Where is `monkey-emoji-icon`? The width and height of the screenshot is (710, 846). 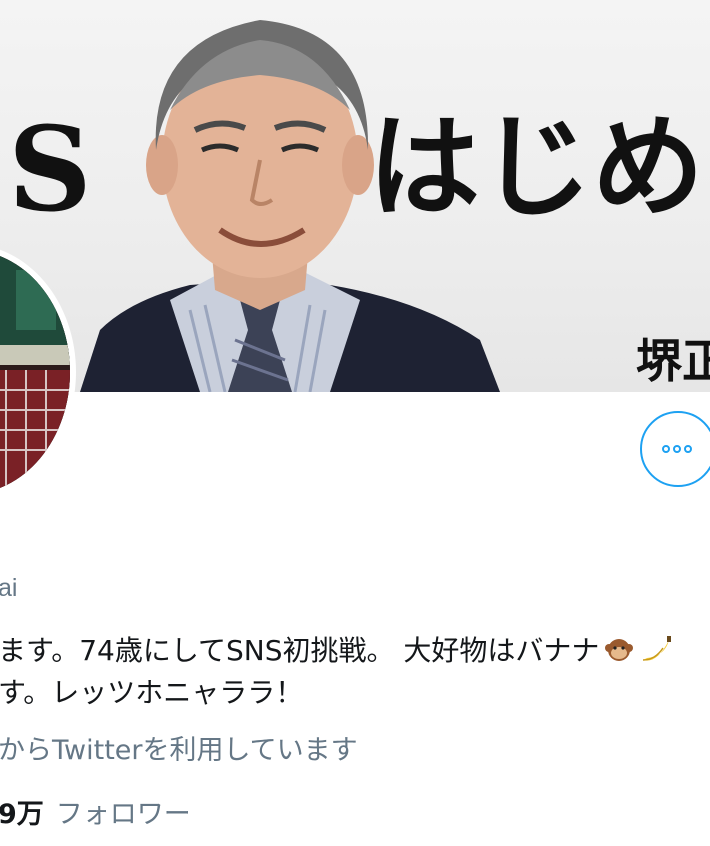 monkey-emoji-icon is located at coordinates (619, 650).